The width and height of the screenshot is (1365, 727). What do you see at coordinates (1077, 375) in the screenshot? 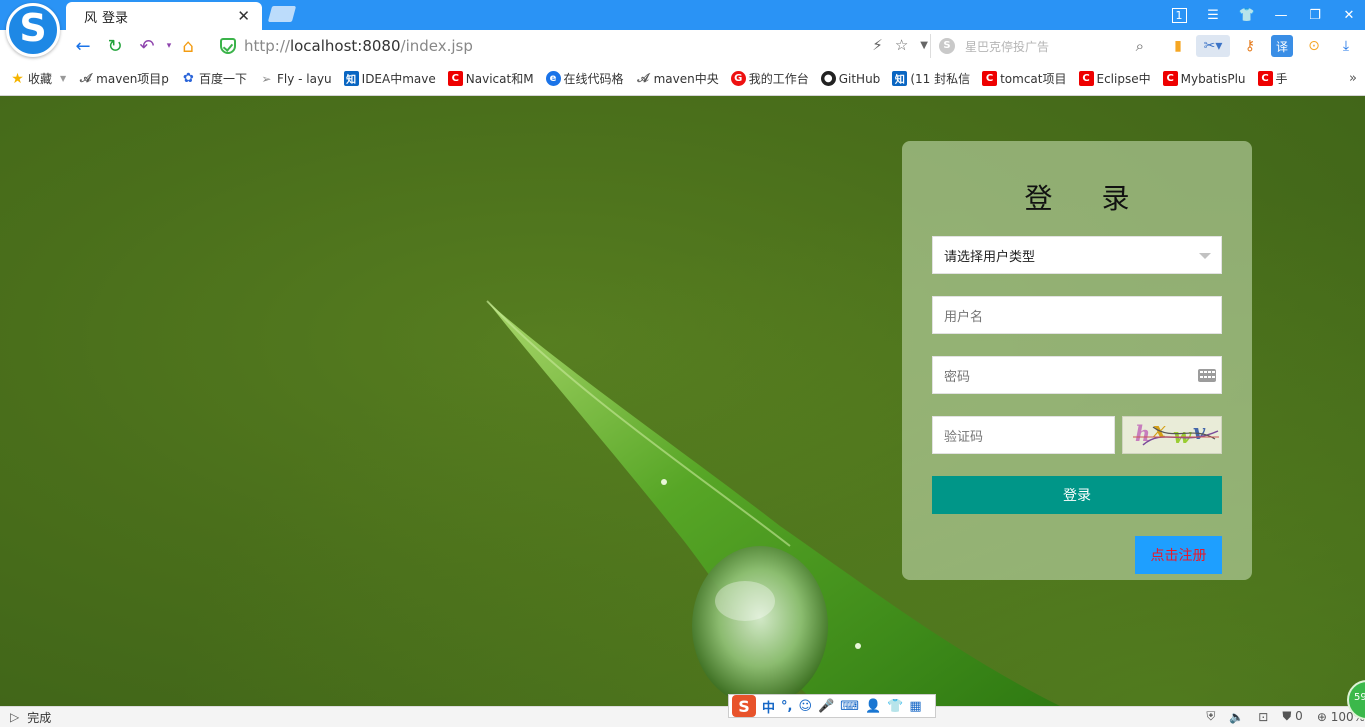
I see `password-input: 密码` at bounding box center [1077, 375].